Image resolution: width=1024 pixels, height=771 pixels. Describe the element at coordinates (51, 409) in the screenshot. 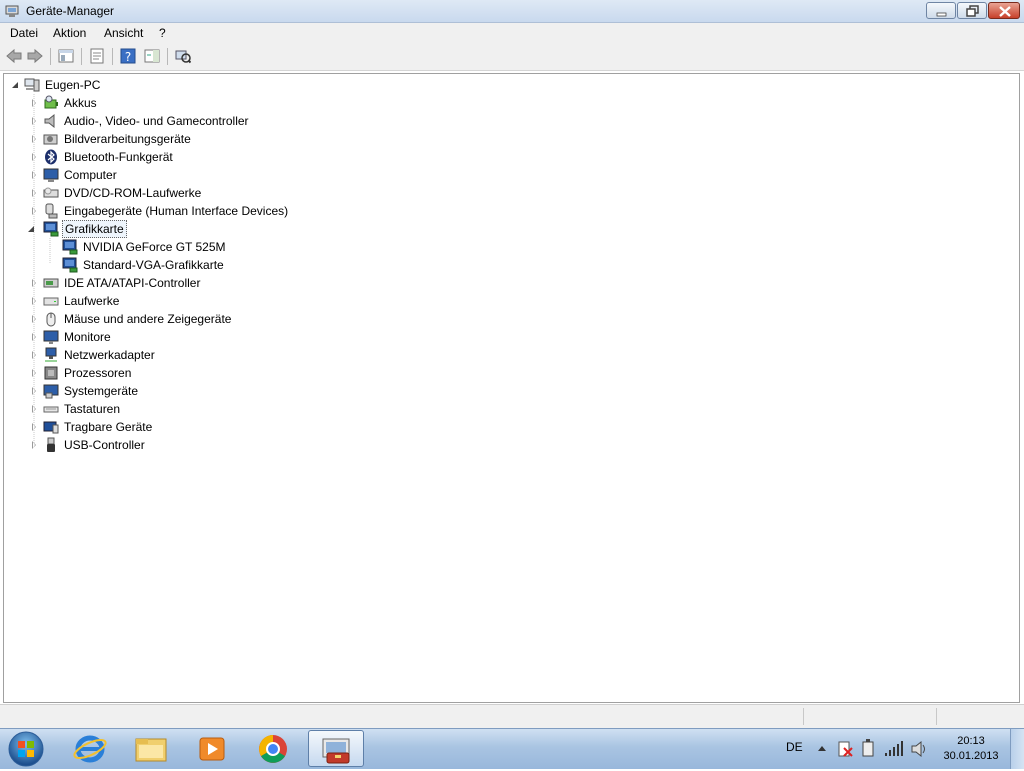

I see `keyboard-icon` at that location.